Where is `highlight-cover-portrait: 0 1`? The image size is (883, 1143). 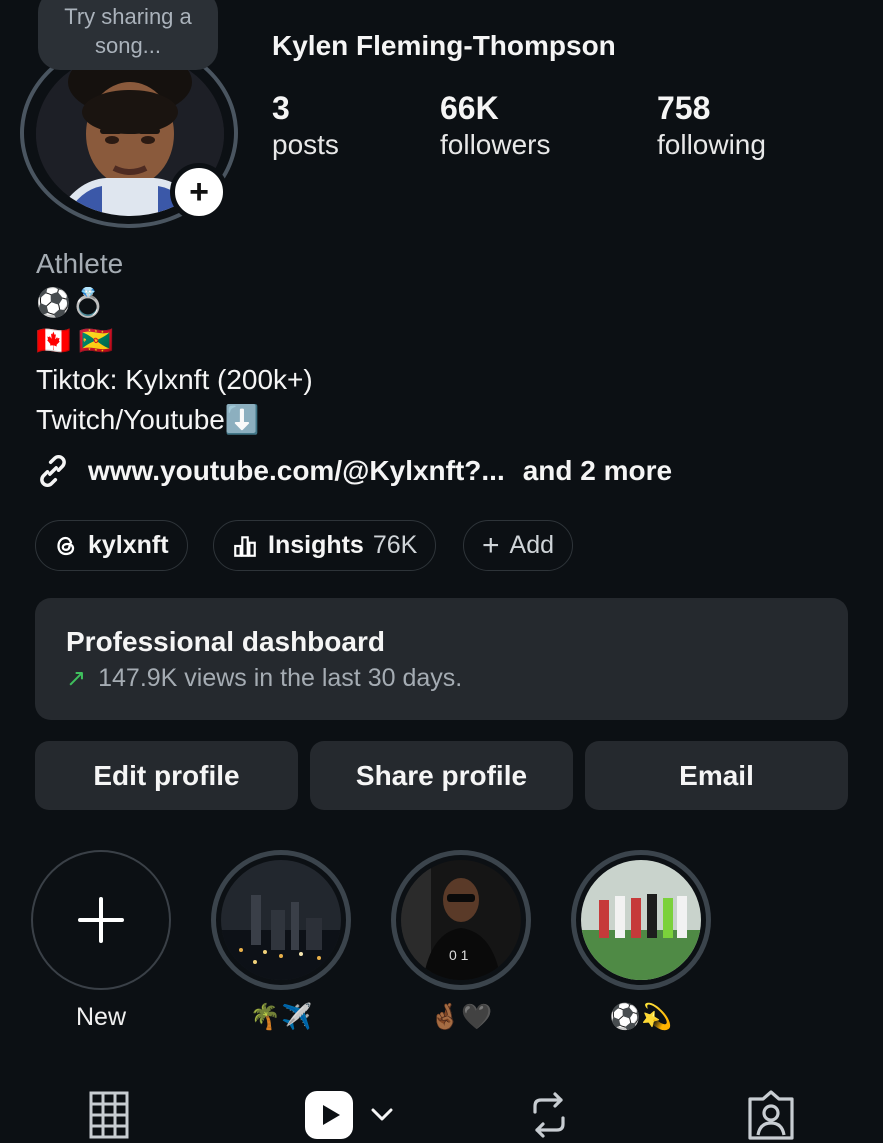
highlight-cover-portrait: 0 1 is located at coordinates (461, 920).